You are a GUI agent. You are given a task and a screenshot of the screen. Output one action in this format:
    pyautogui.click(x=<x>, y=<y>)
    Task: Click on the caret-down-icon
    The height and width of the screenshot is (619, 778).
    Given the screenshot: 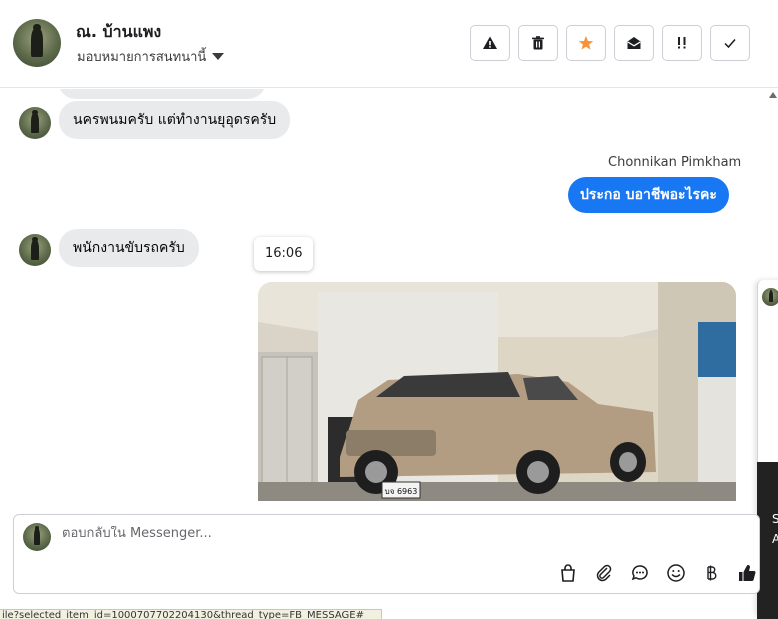 What is the action you would take?
    pyautogui.click(x=218, y=56)
    